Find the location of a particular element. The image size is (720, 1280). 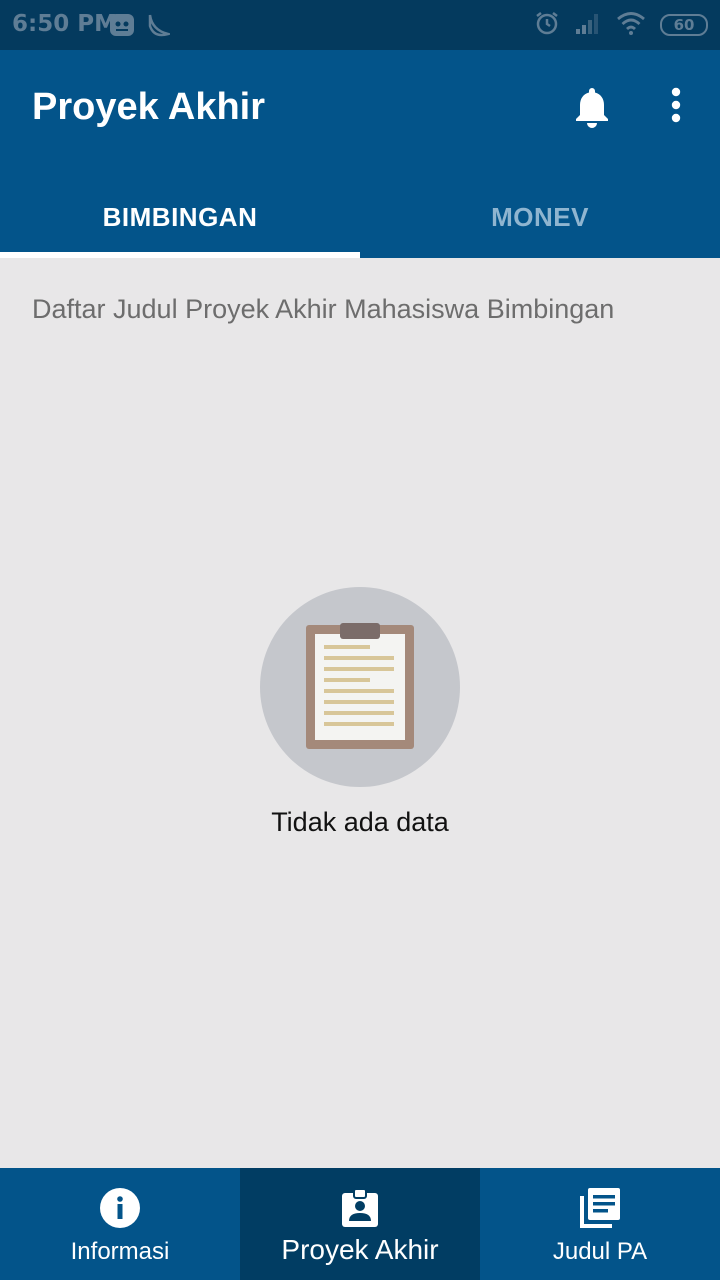

battery-icon: 60 is located at coordinates (684, 25).